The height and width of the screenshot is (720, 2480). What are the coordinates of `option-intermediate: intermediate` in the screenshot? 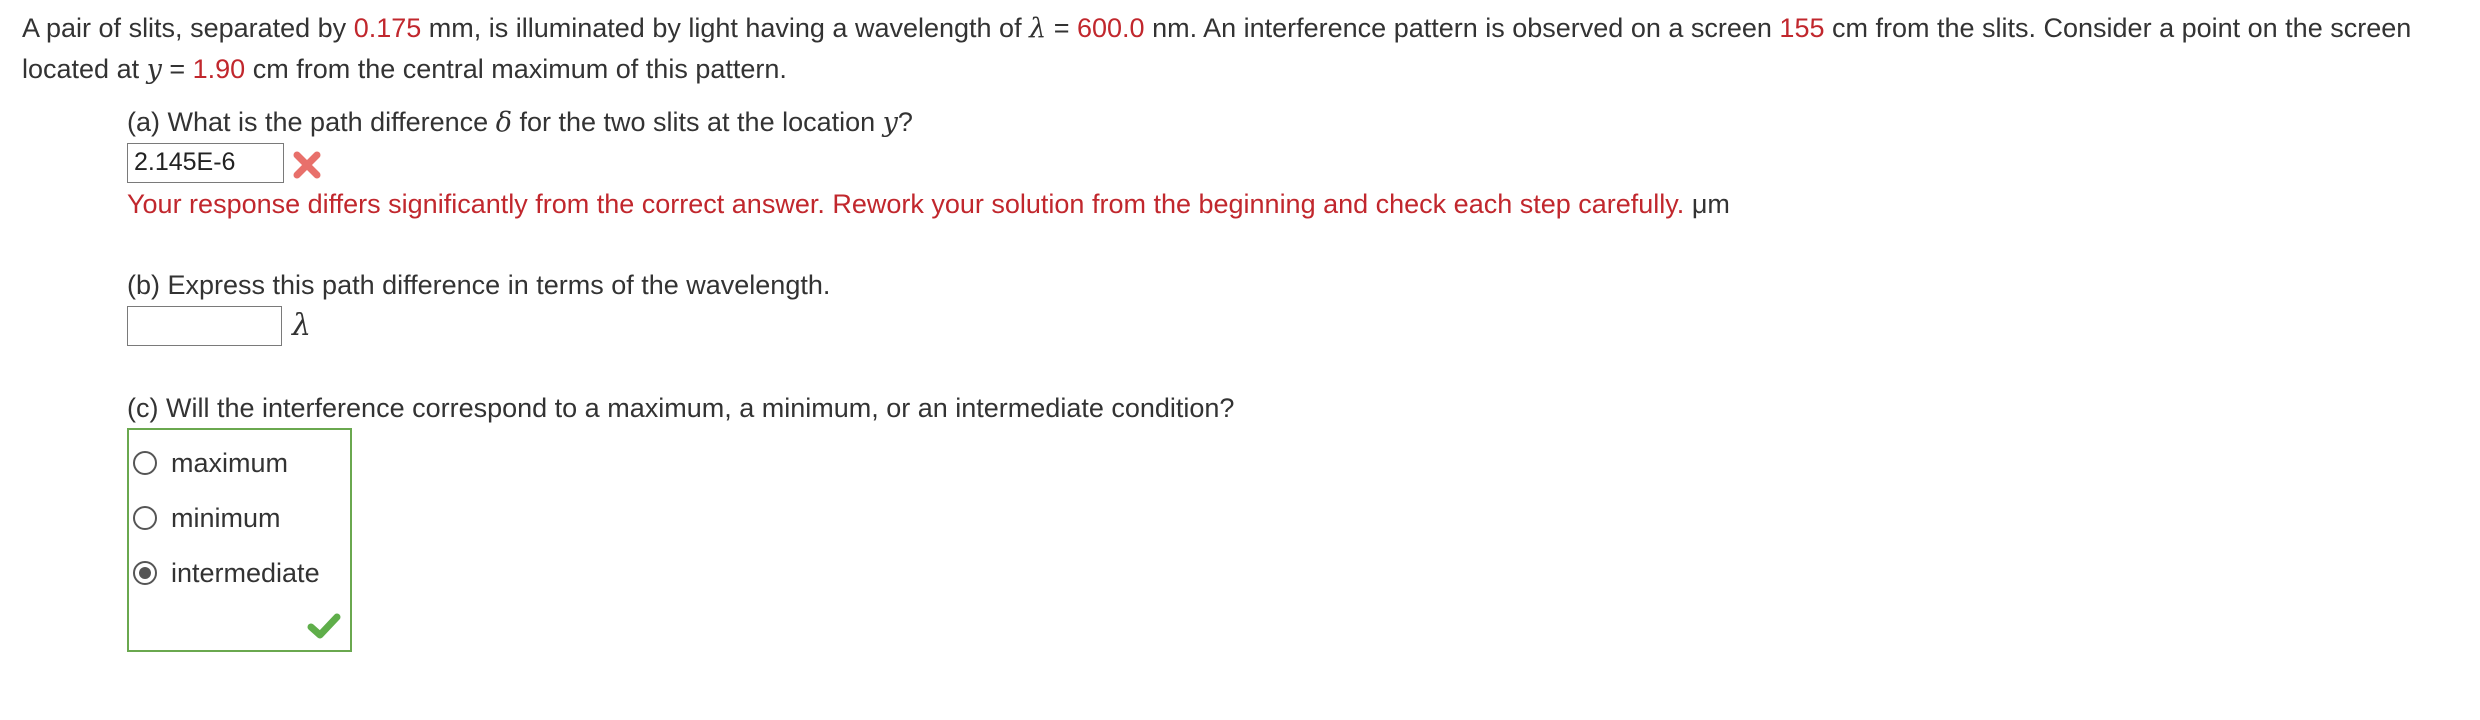 It's located at (226, 573).